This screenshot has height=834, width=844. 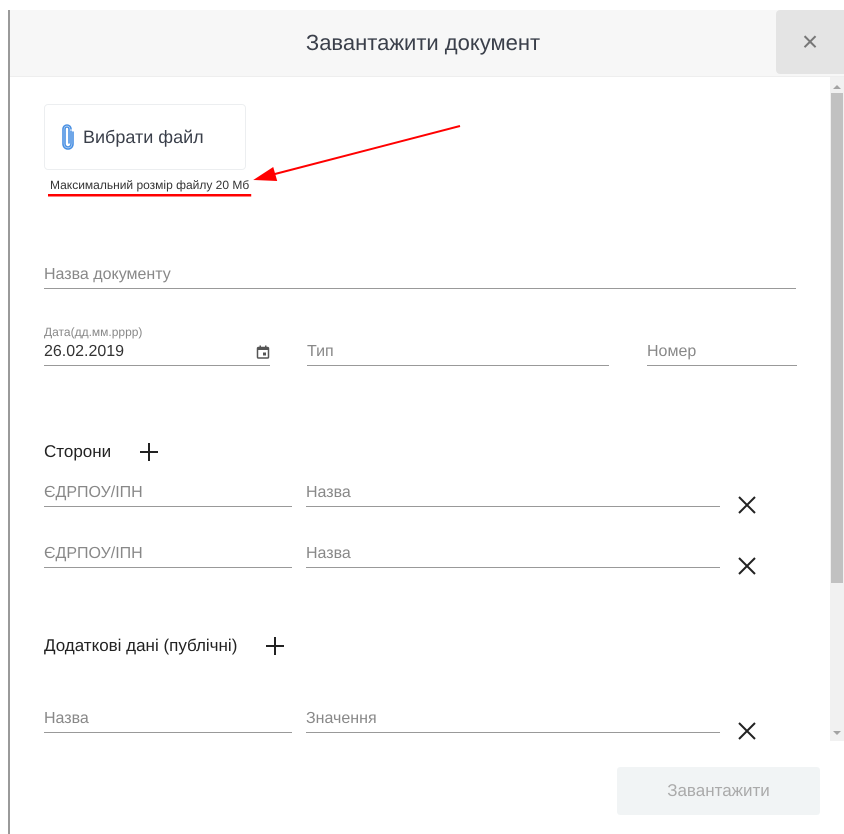 I want to click on paperclip-icon, so click(x=68, y=137).